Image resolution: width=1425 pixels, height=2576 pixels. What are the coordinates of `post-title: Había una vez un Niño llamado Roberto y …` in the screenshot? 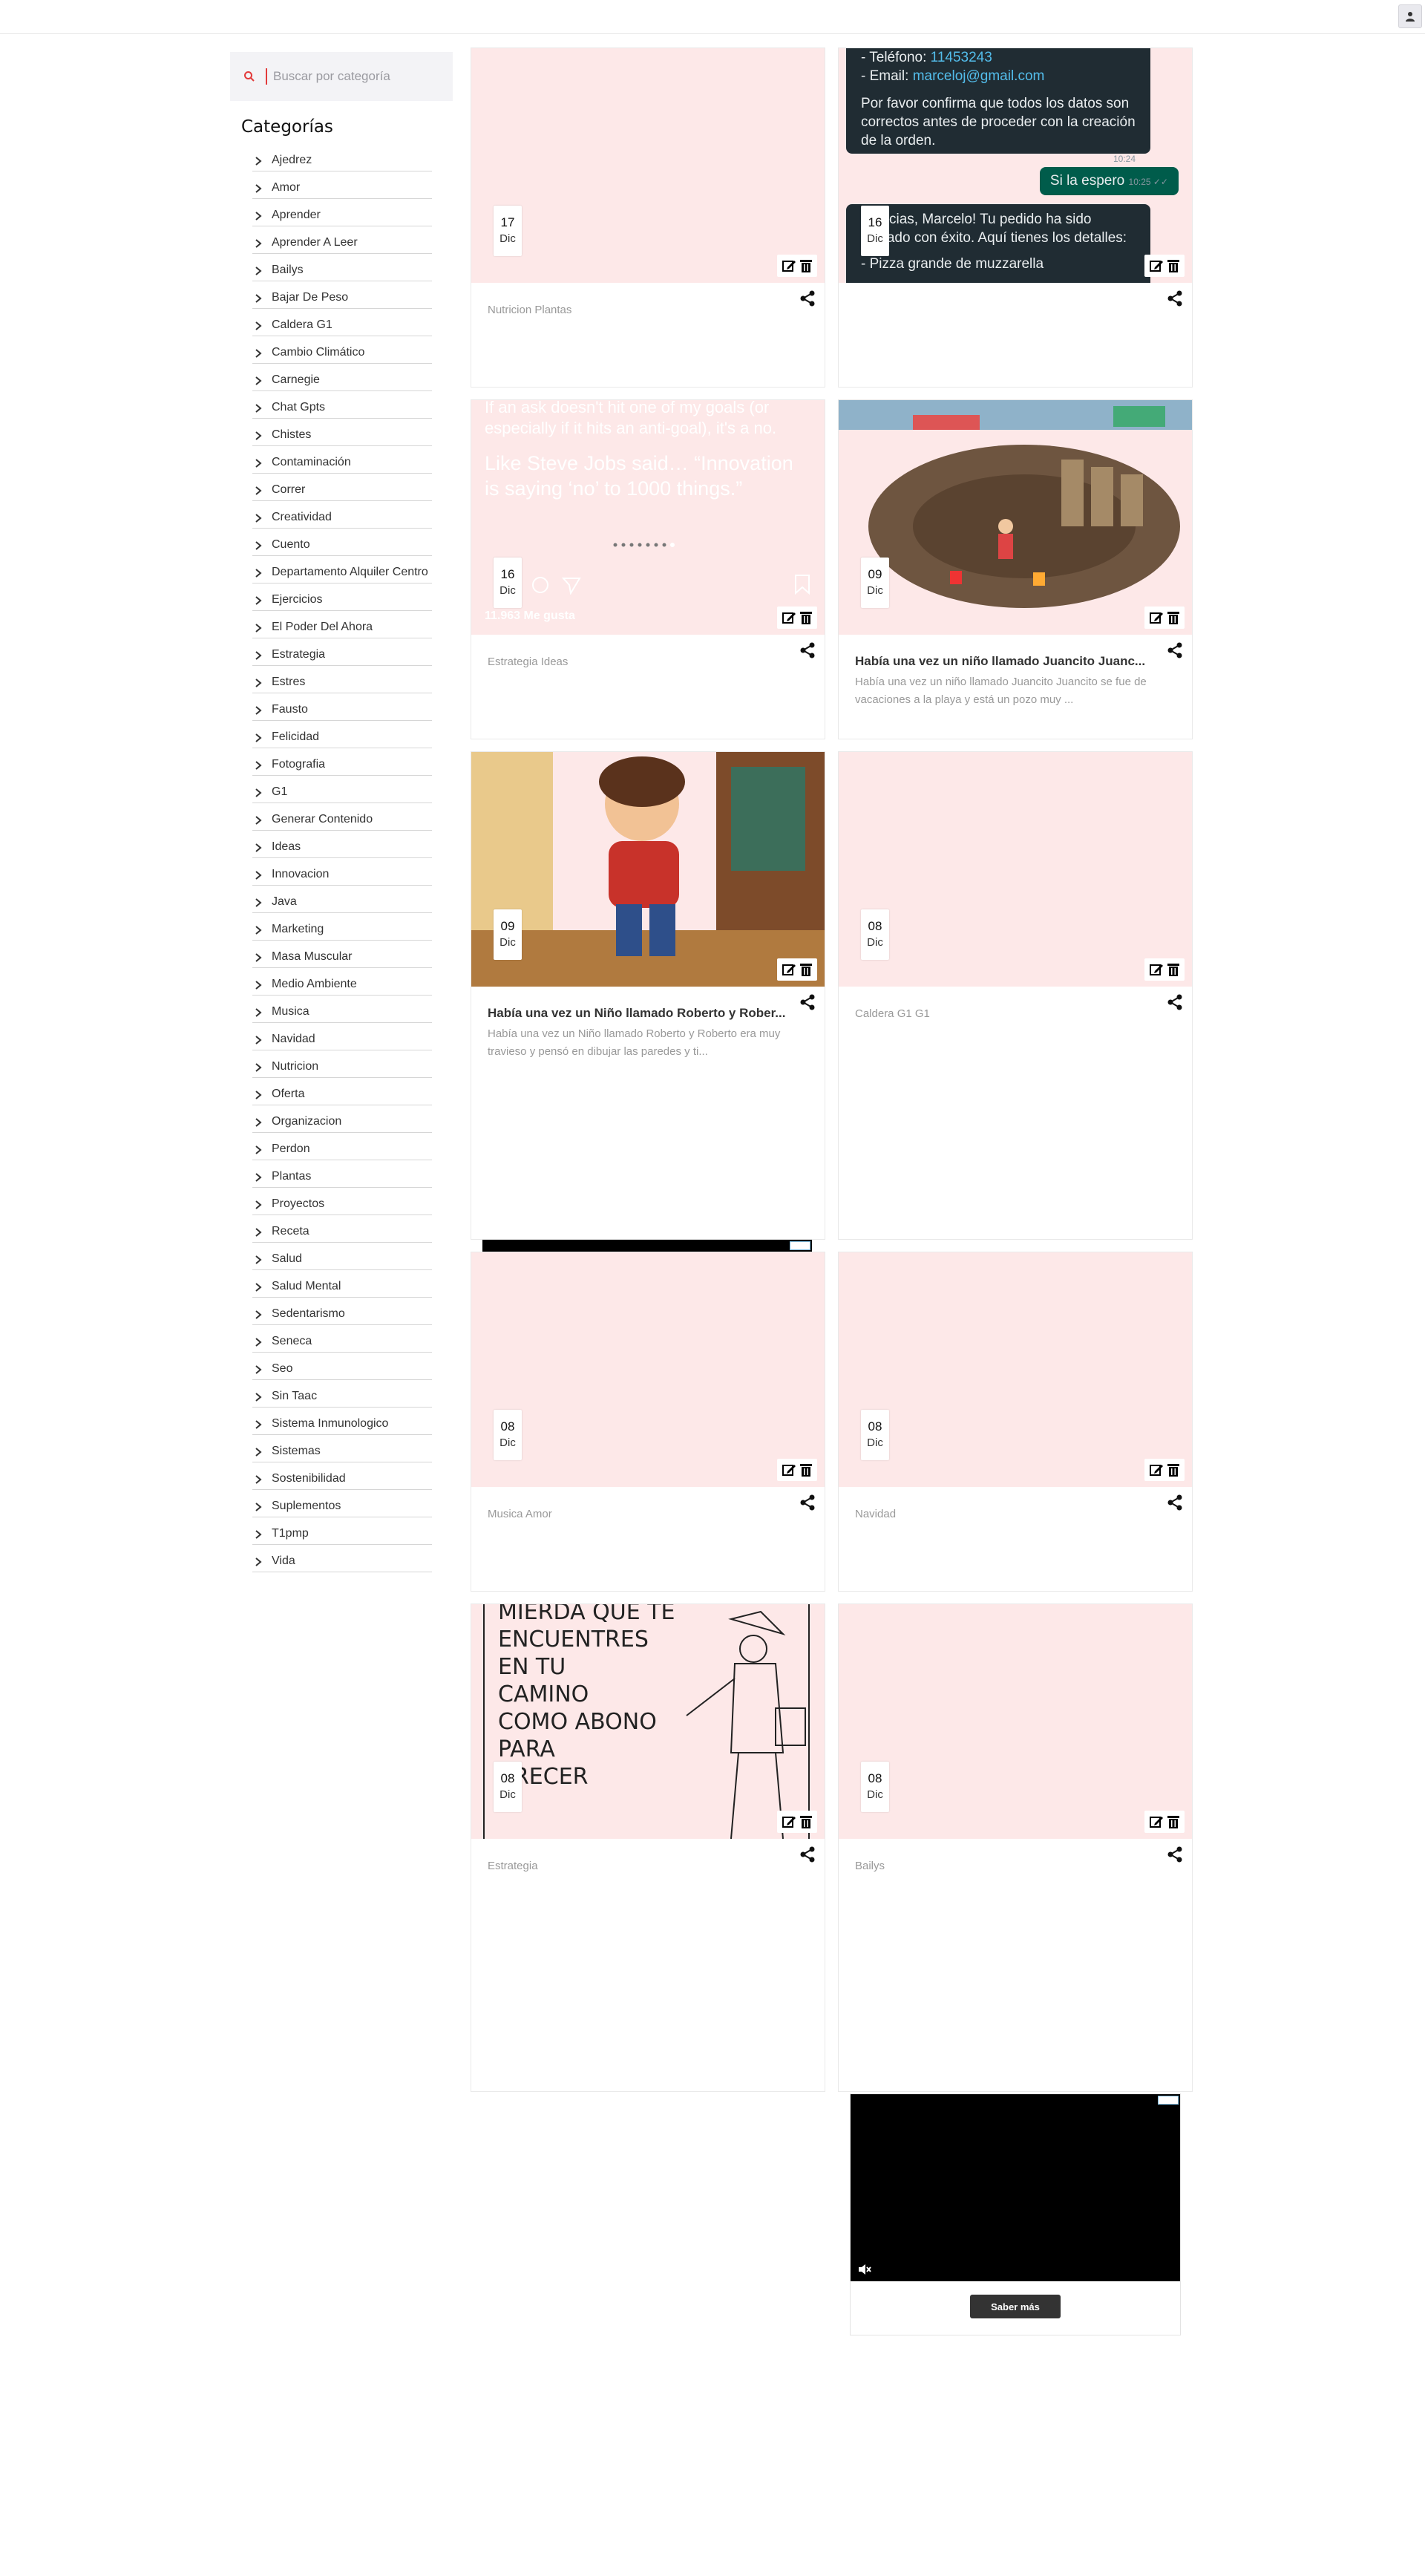 It's located at (643, 1004).